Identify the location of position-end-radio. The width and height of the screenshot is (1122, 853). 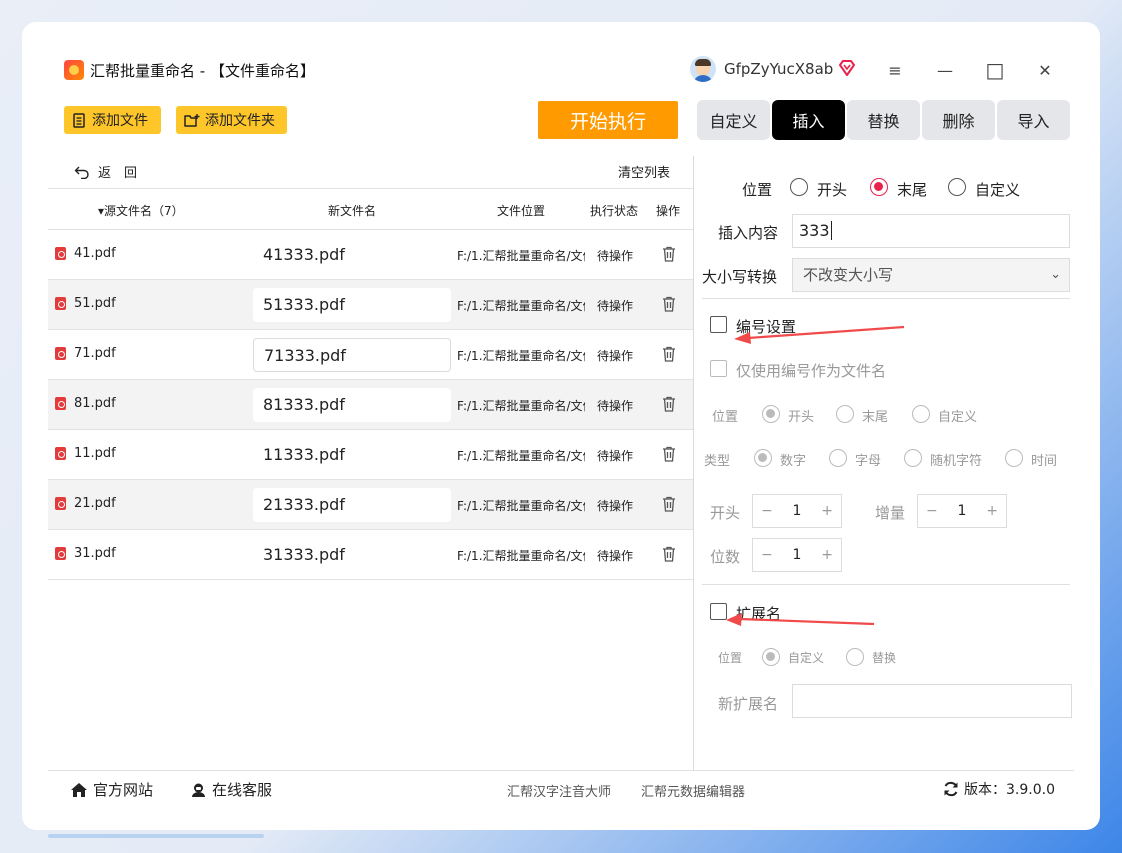
(879, 187).